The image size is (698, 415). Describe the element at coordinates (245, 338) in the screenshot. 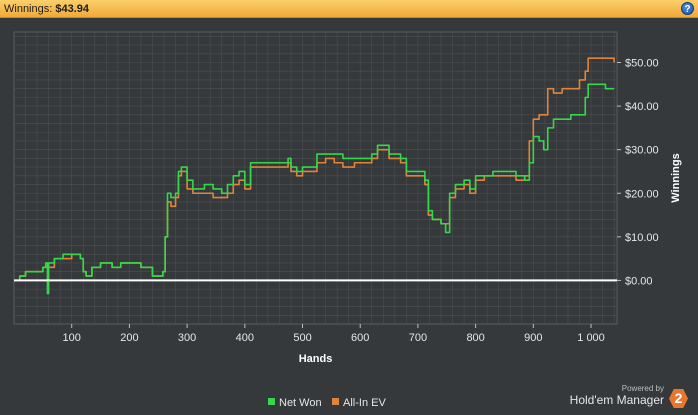

I see `x-tick-label: 400` at that location.